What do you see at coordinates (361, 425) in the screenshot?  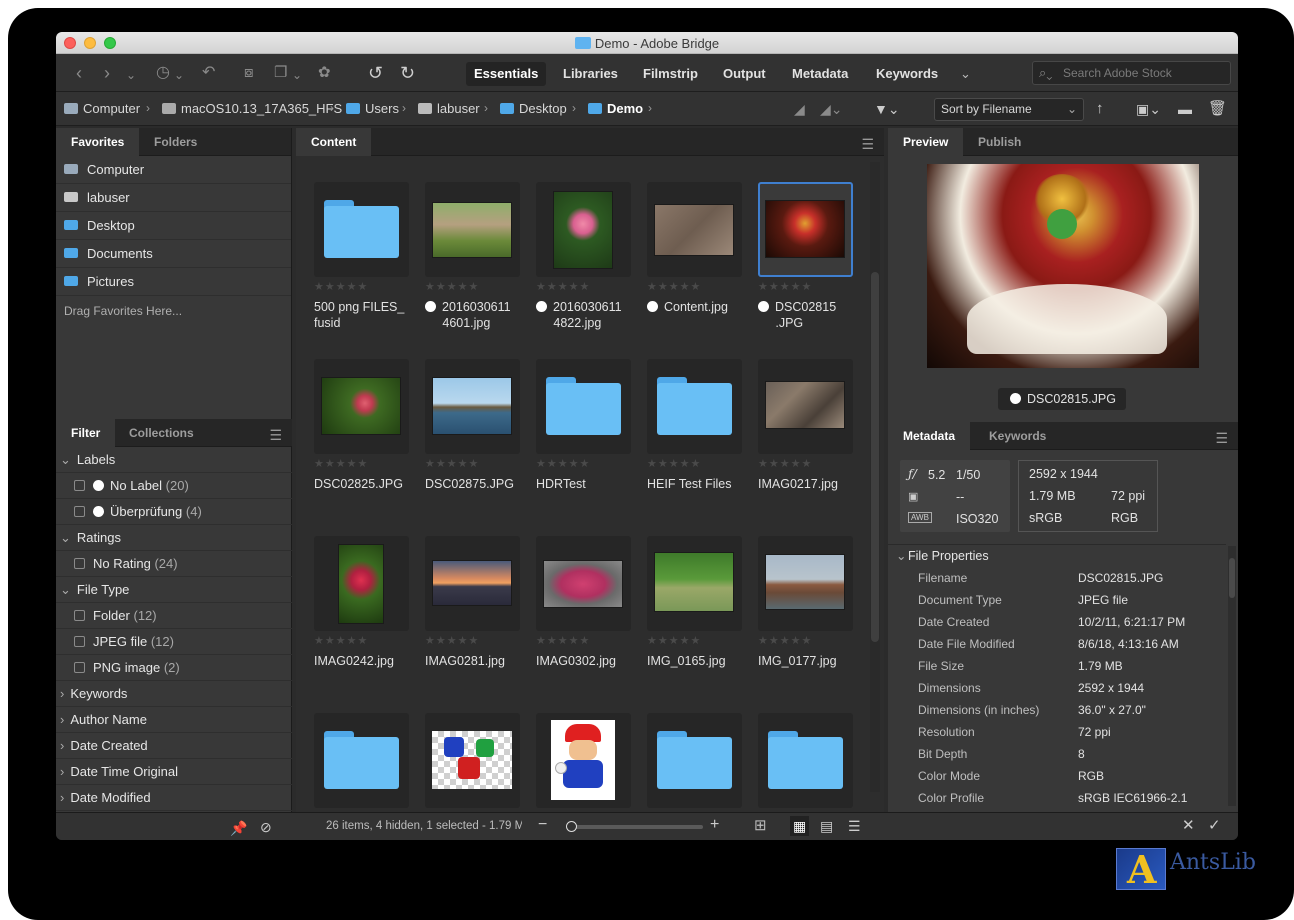 I see `thumbnail-item: ★★★★★ DSC02825.JPG` at bounding box center [361, 425].